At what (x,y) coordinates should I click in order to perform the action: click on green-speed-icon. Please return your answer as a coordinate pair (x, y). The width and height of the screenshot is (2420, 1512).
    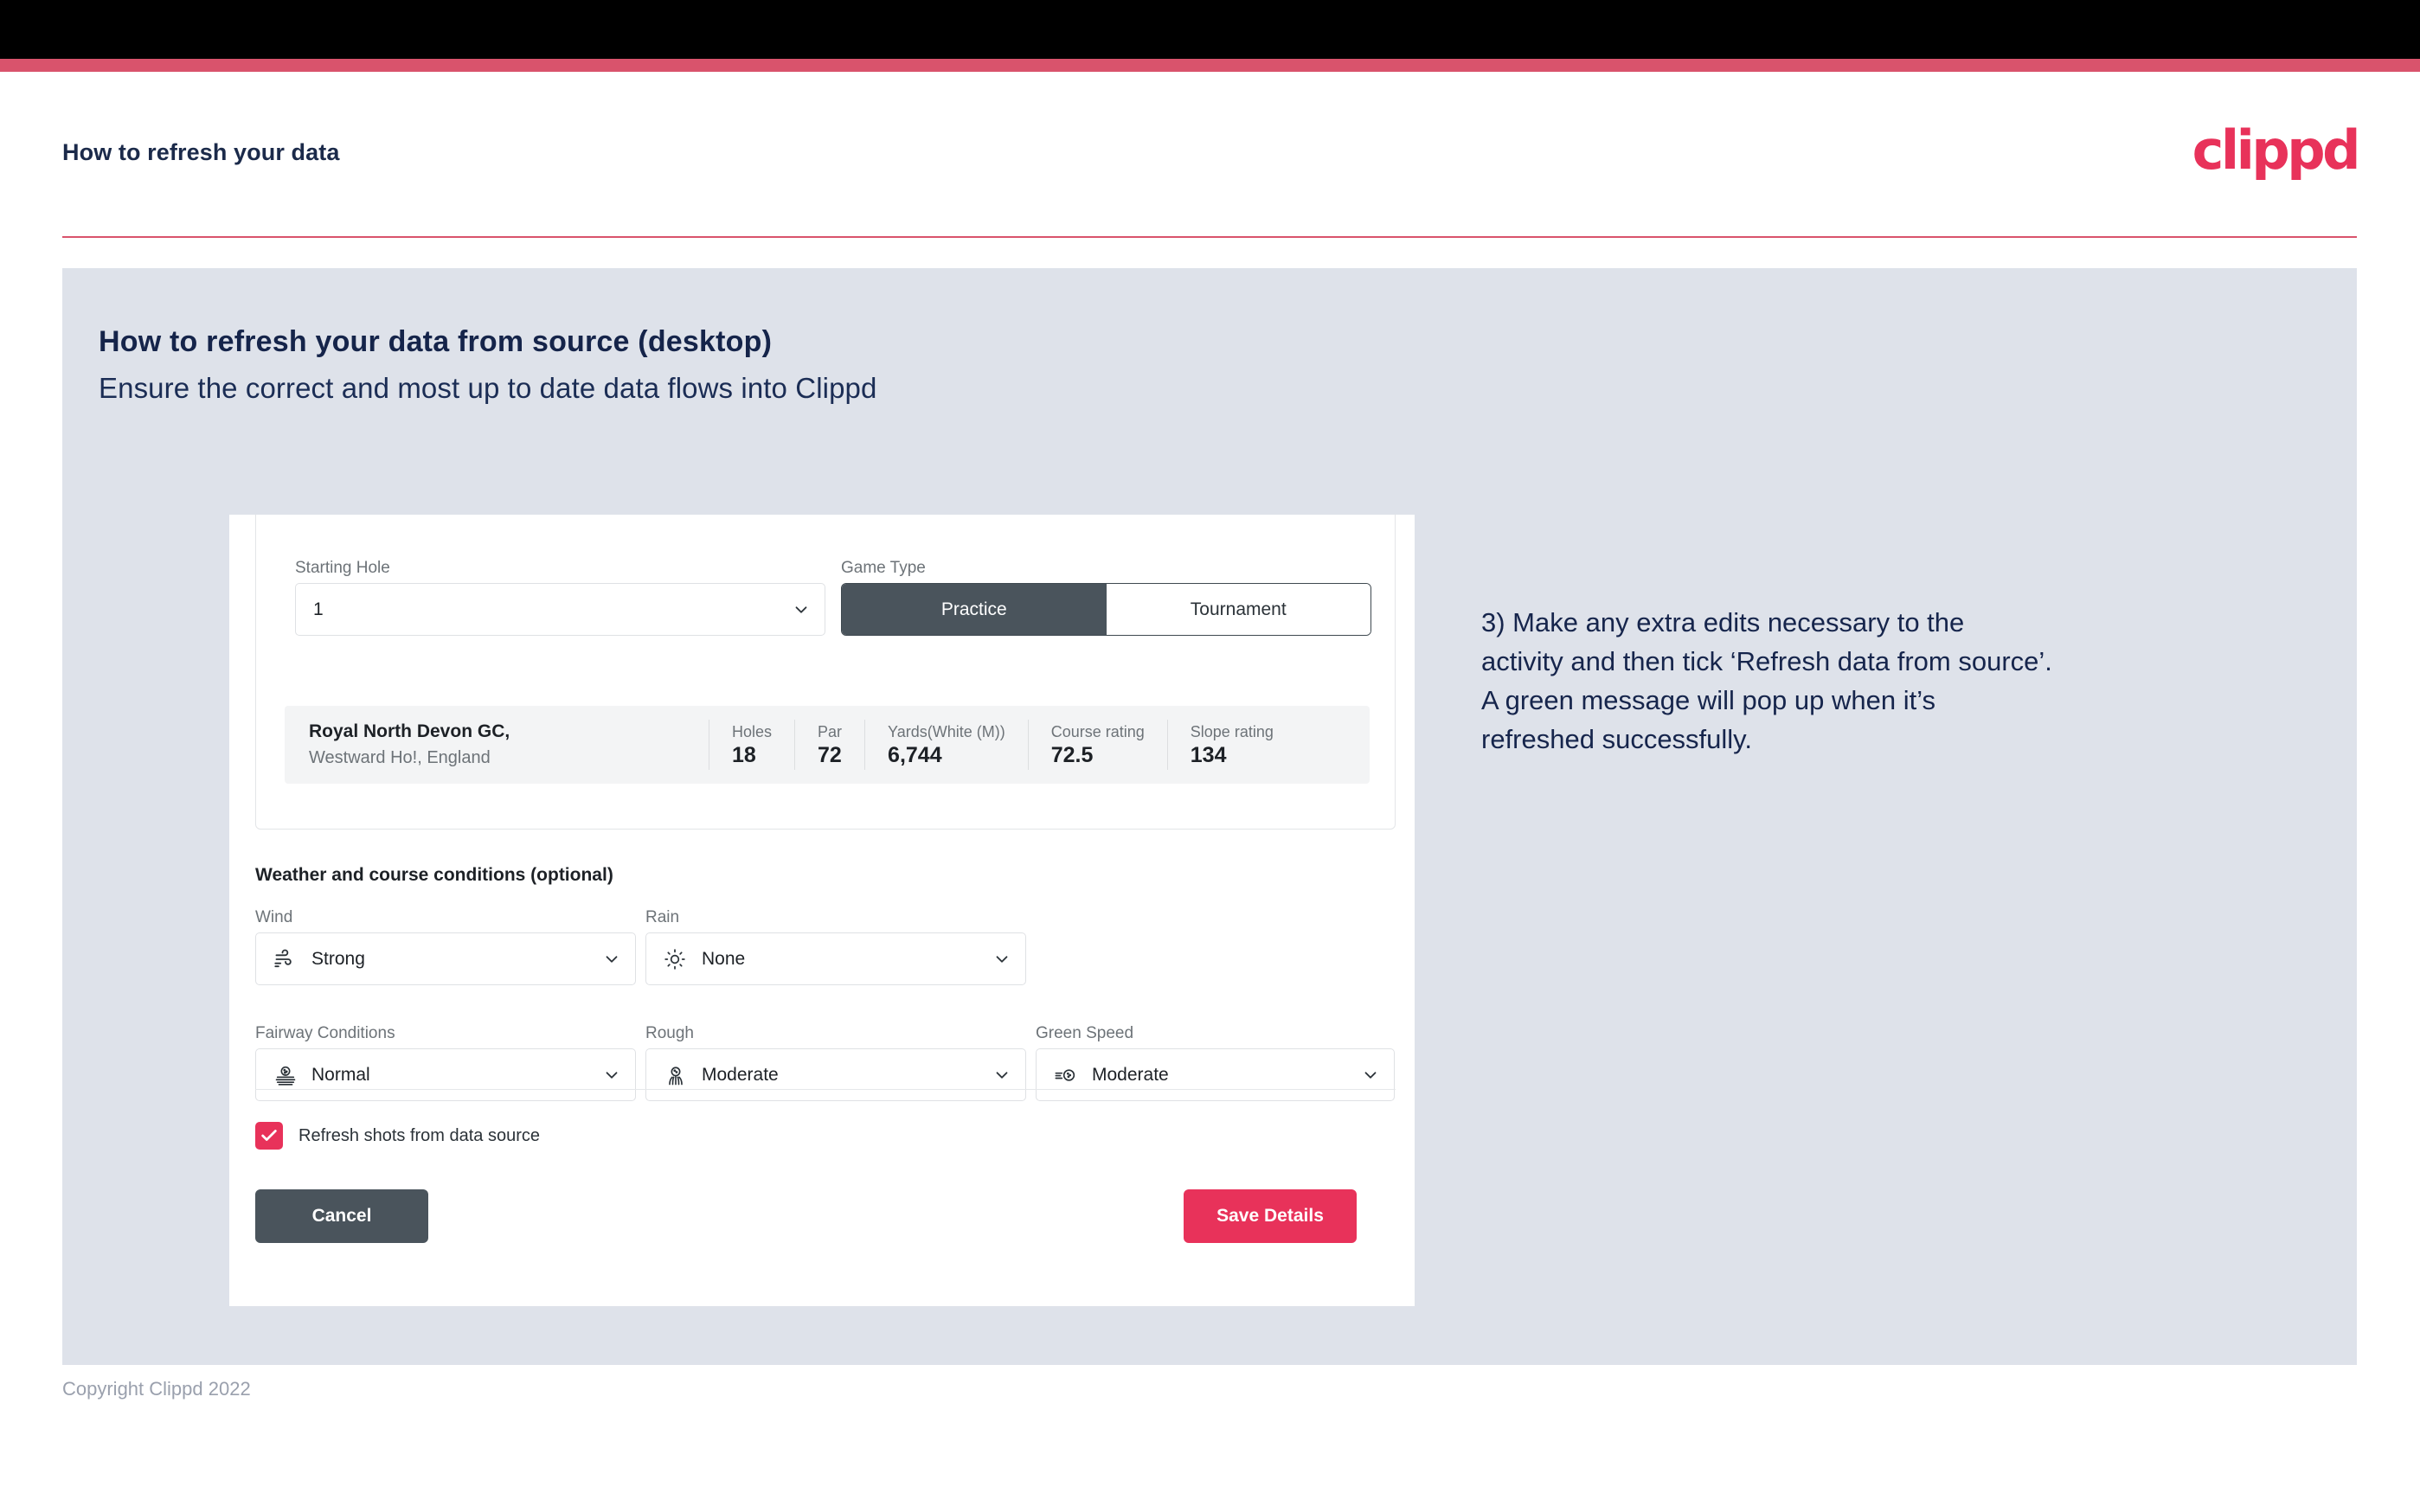
    Looking at the image, I should click on (1068, 1075).